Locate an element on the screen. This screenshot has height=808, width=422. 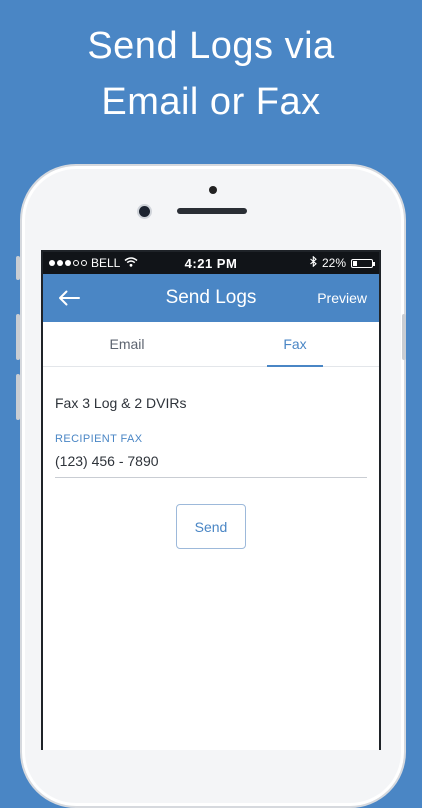
signal-dots-icon is located at coordinates (68, 263).